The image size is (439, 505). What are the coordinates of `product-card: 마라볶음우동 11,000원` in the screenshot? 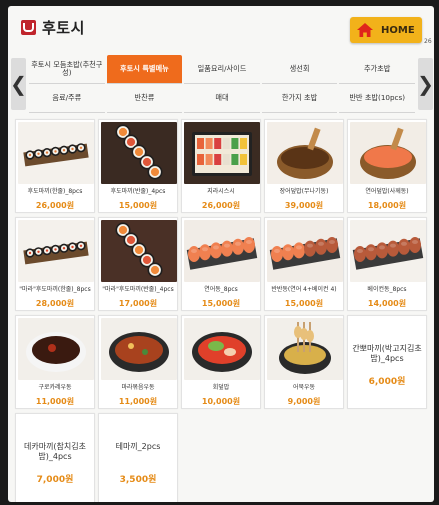 It's located at (138, 362).